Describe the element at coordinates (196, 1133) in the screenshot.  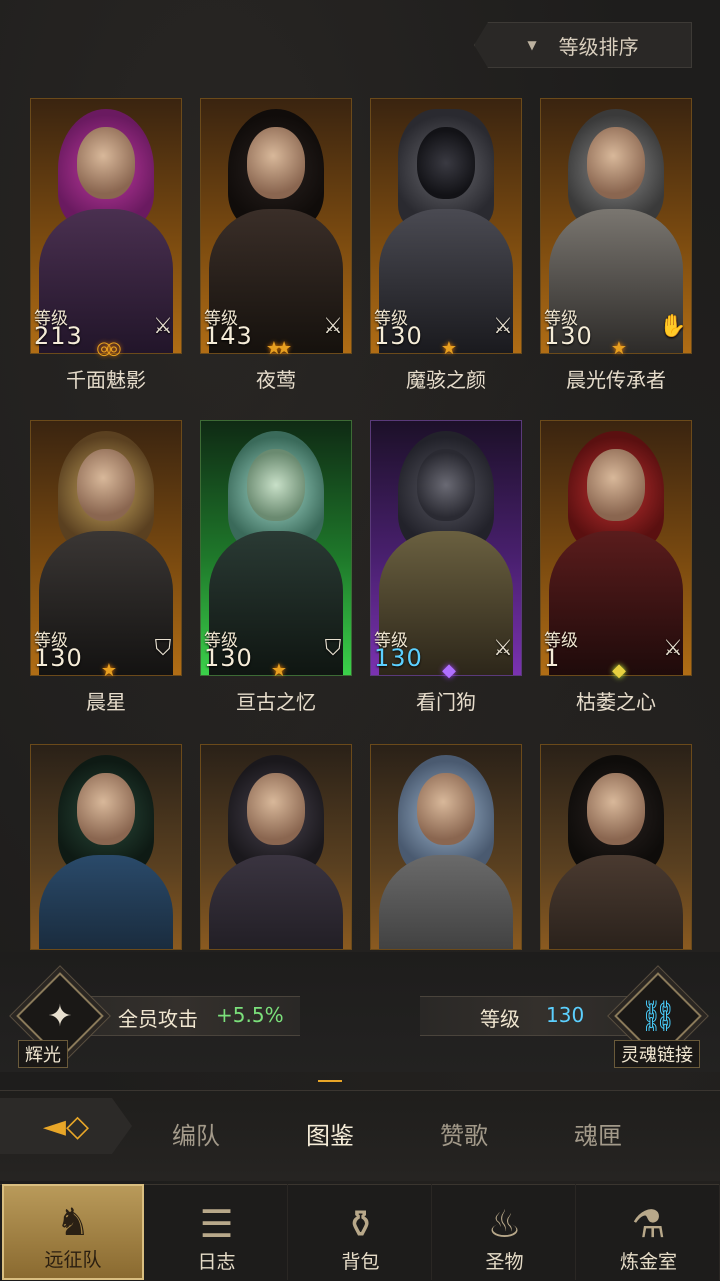
I see `tab-formation: 编队` at that location.